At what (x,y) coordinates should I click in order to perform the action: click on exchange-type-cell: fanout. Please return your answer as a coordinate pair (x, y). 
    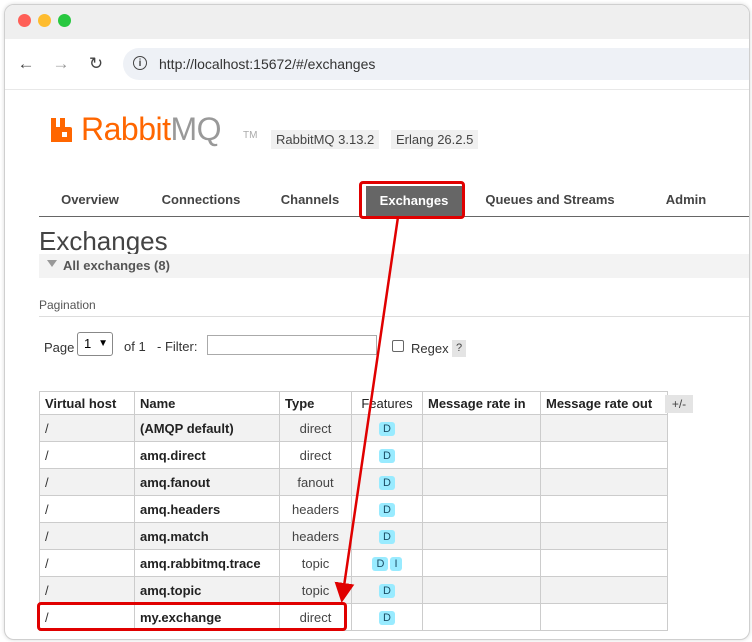
    Looking at the image, I should click on (315, 482).